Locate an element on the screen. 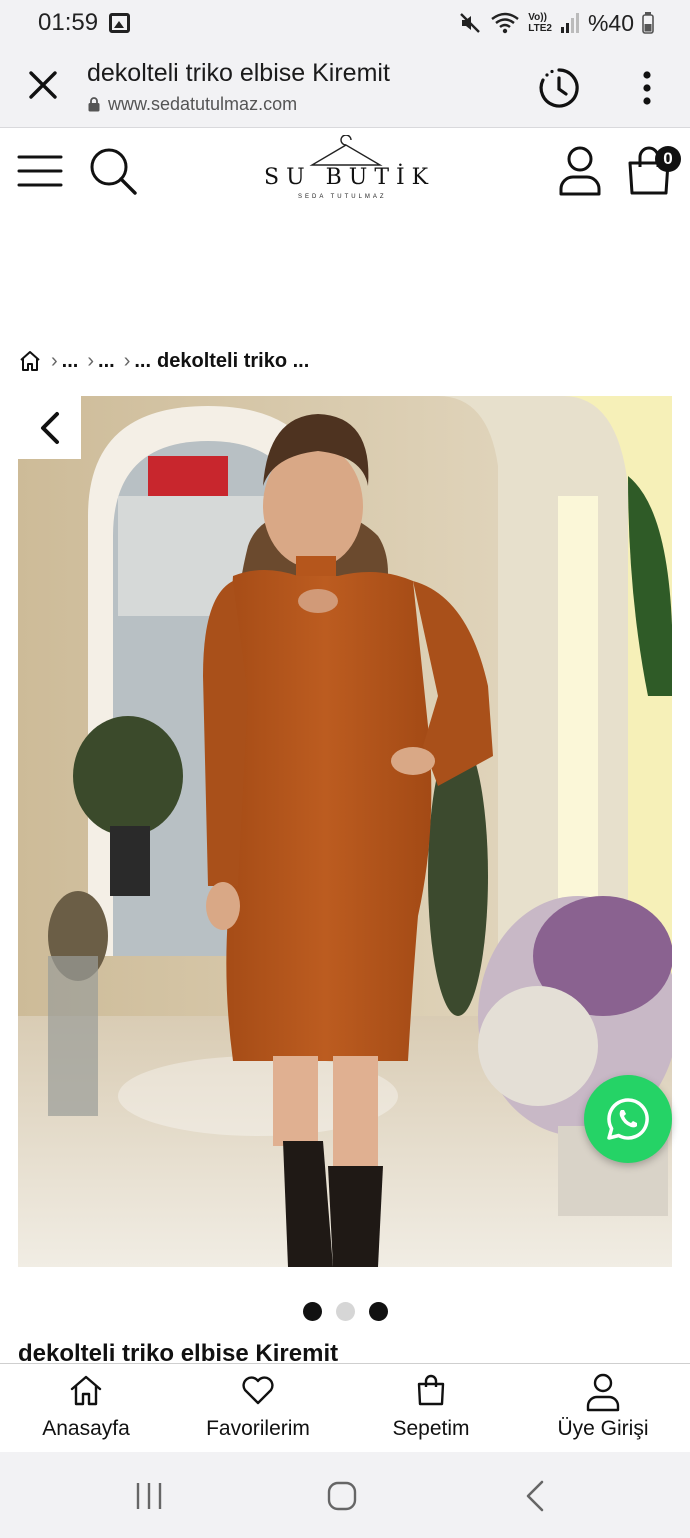 The height and width of the screenshot is (1538, 690). gallery-dot-active is located at coordinates (345, 1311).